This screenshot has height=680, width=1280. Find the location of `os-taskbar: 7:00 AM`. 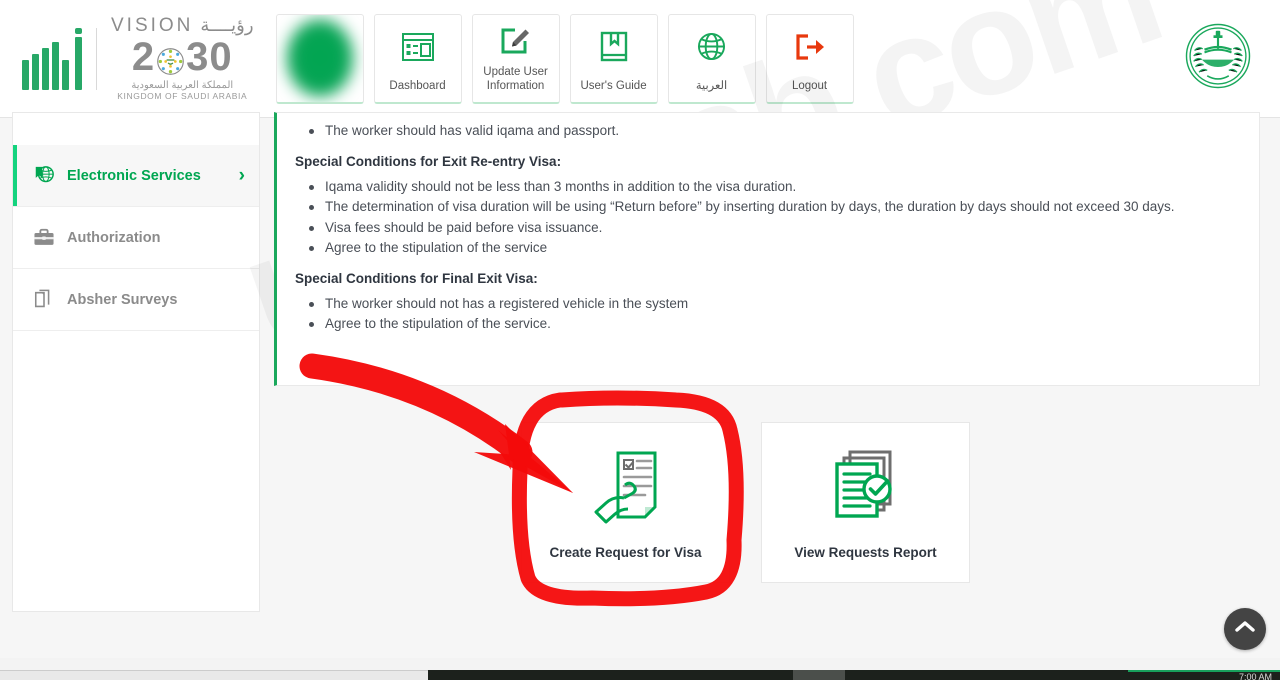

os-taskbar: 7:00 AM is located at coordinates (640, 675).